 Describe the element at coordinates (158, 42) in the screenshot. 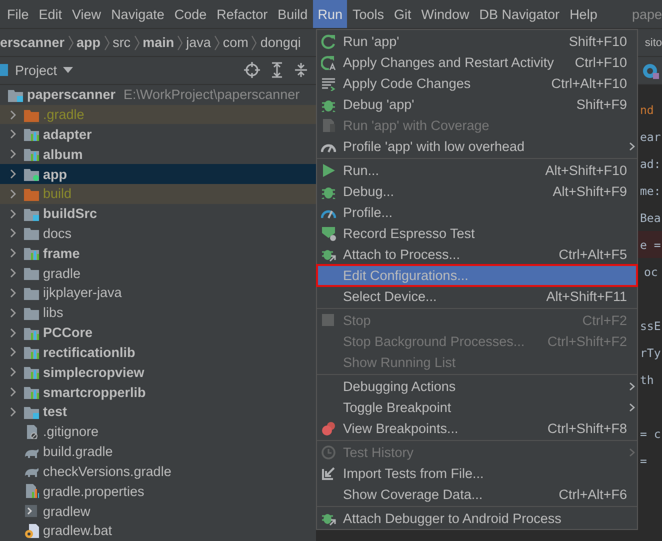

I see `breadcrumb-item: main` at that location.